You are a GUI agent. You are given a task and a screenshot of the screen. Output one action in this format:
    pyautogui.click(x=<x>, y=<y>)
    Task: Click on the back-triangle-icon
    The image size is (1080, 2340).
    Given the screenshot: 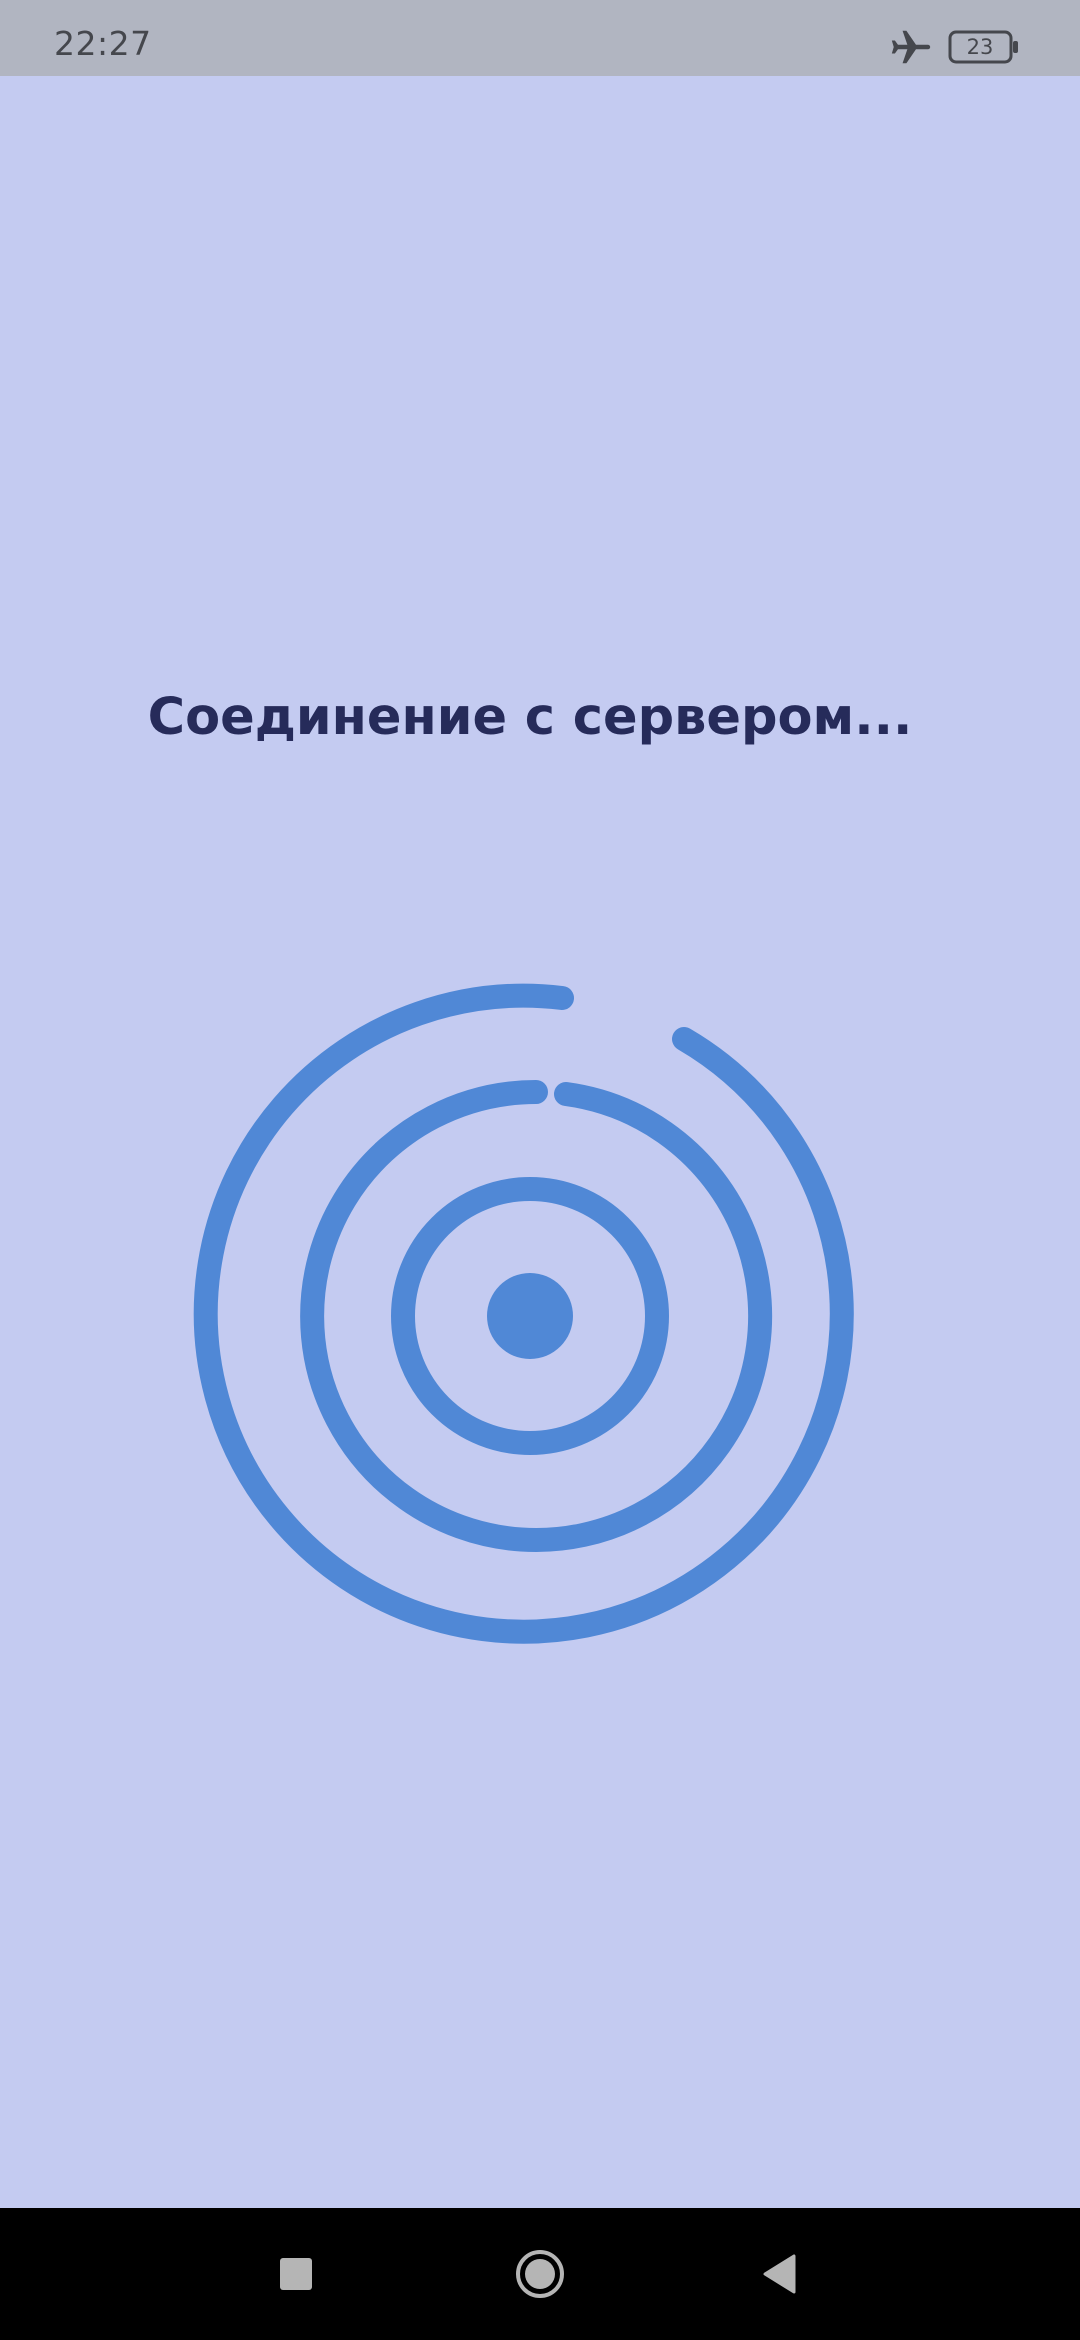 What is the action you would take?
    pyautogui.click(x=779, y=2274)
    